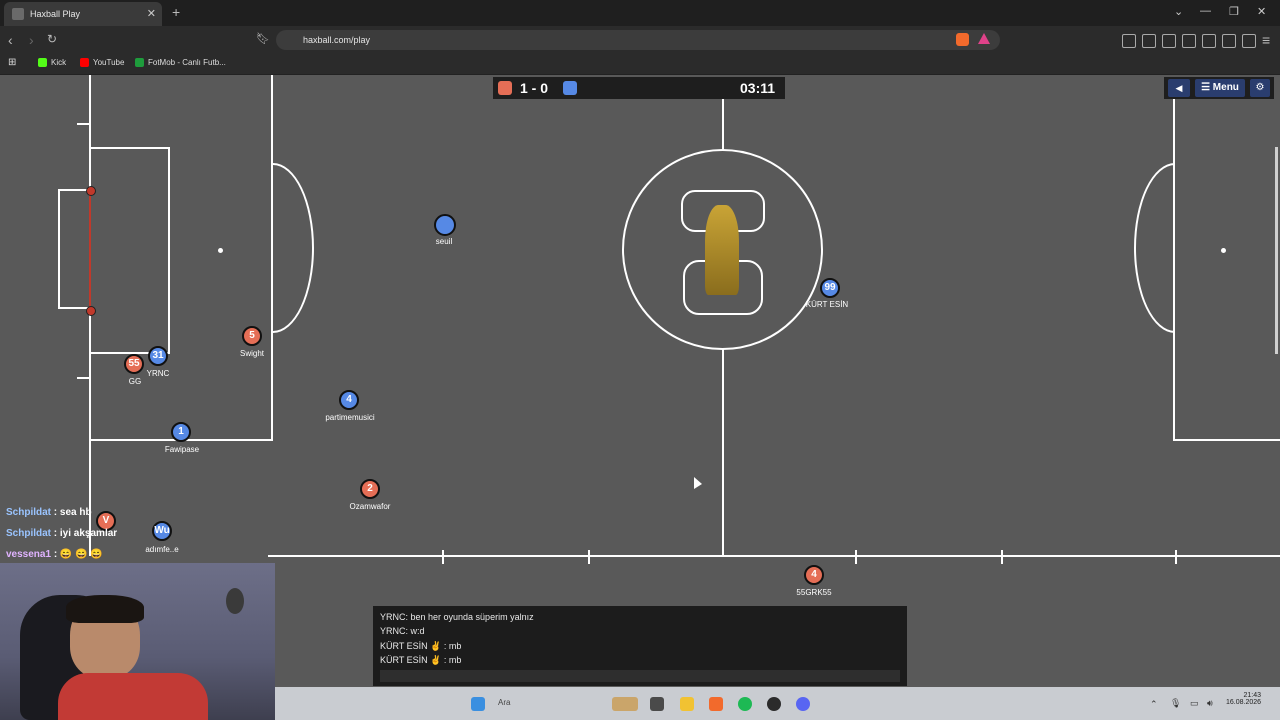  What do you see at coordinates (716, 704) in the screenshot?
I see `brave-icon` at bounding box center [716, 704].